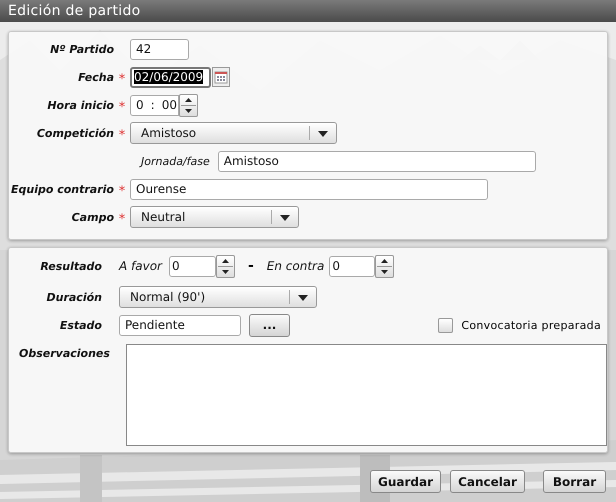 Image resolution: width=616 pixels, height=502 pixels. Describe the element at coordinates (81, 49) in the screenshot. I see `field-label: Nº Partido` at that location.